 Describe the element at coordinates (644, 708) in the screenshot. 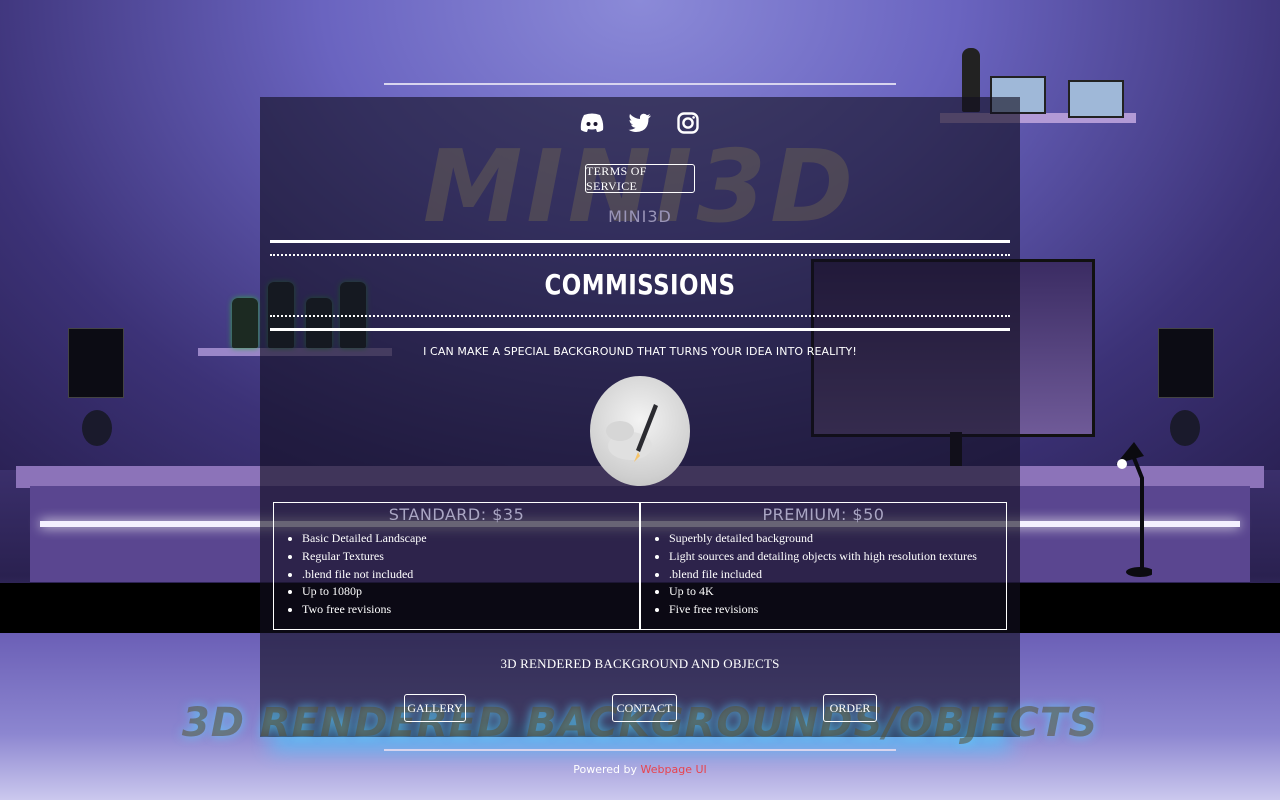

I see `contact-button: CONTACT` at that location.